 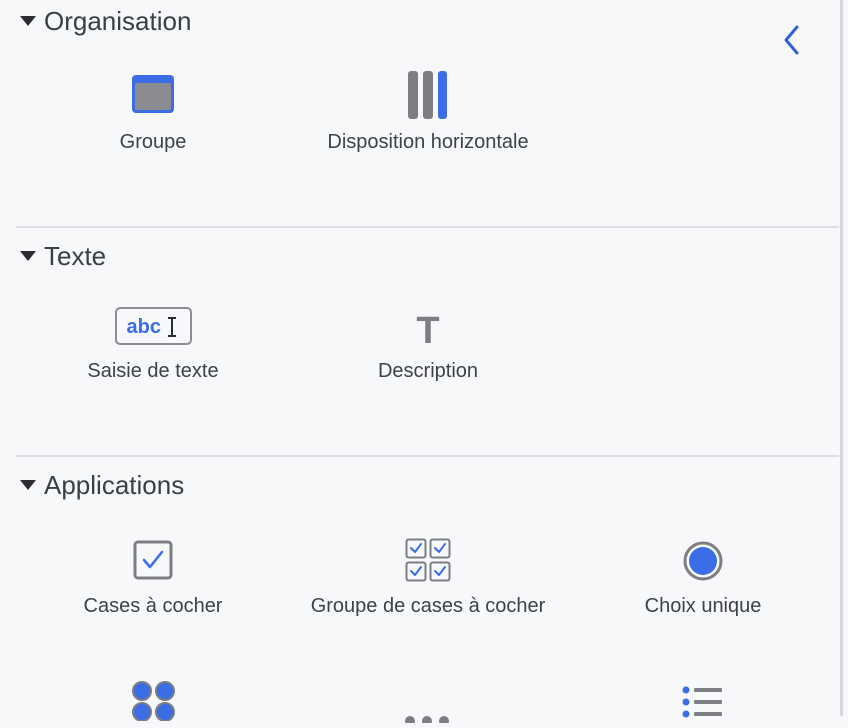 I want to click on chevron-left-icon, so click(x=791, y=40).